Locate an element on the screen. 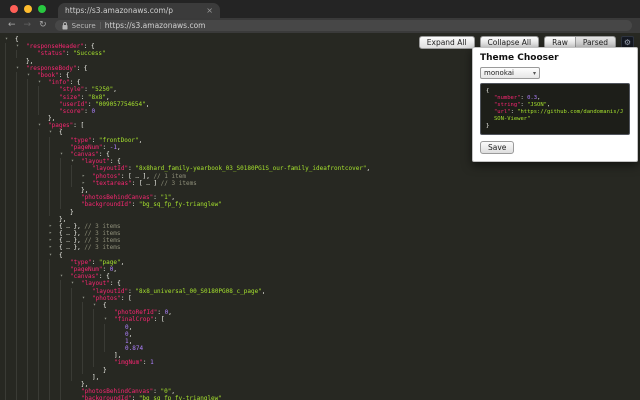 Image resolution: width=640 pixels, height=400 pixels. minimize-window-button is located at coordinates (28, 9).